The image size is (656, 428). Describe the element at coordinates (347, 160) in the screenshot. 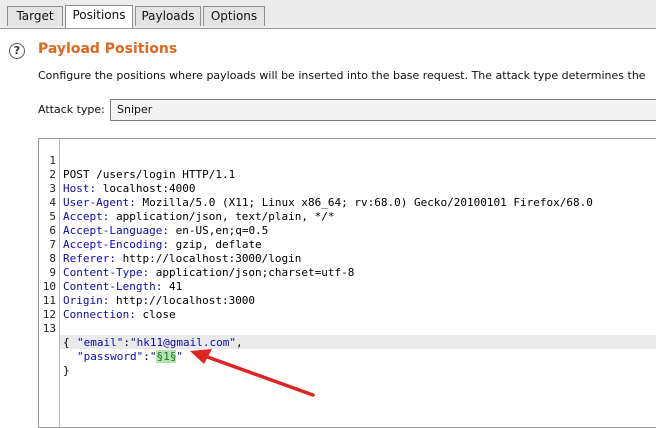

I see `code-line: 1 POST /users/login HTTP/1.1` at that location.